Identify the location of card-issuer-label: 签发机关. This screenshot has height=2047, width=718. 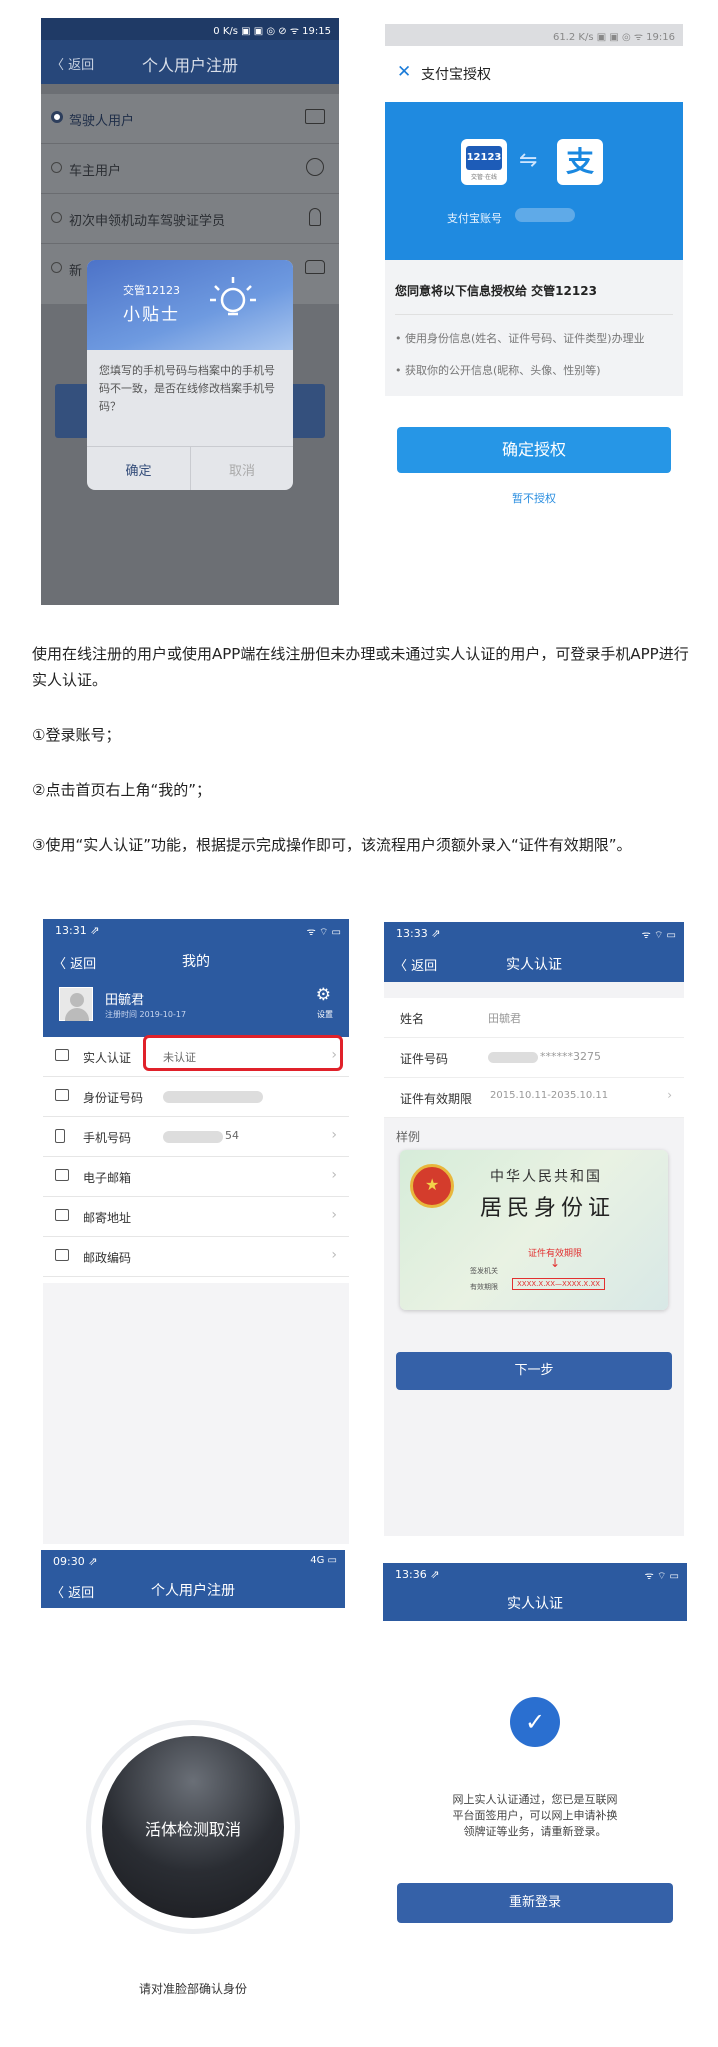
(484, 1271).